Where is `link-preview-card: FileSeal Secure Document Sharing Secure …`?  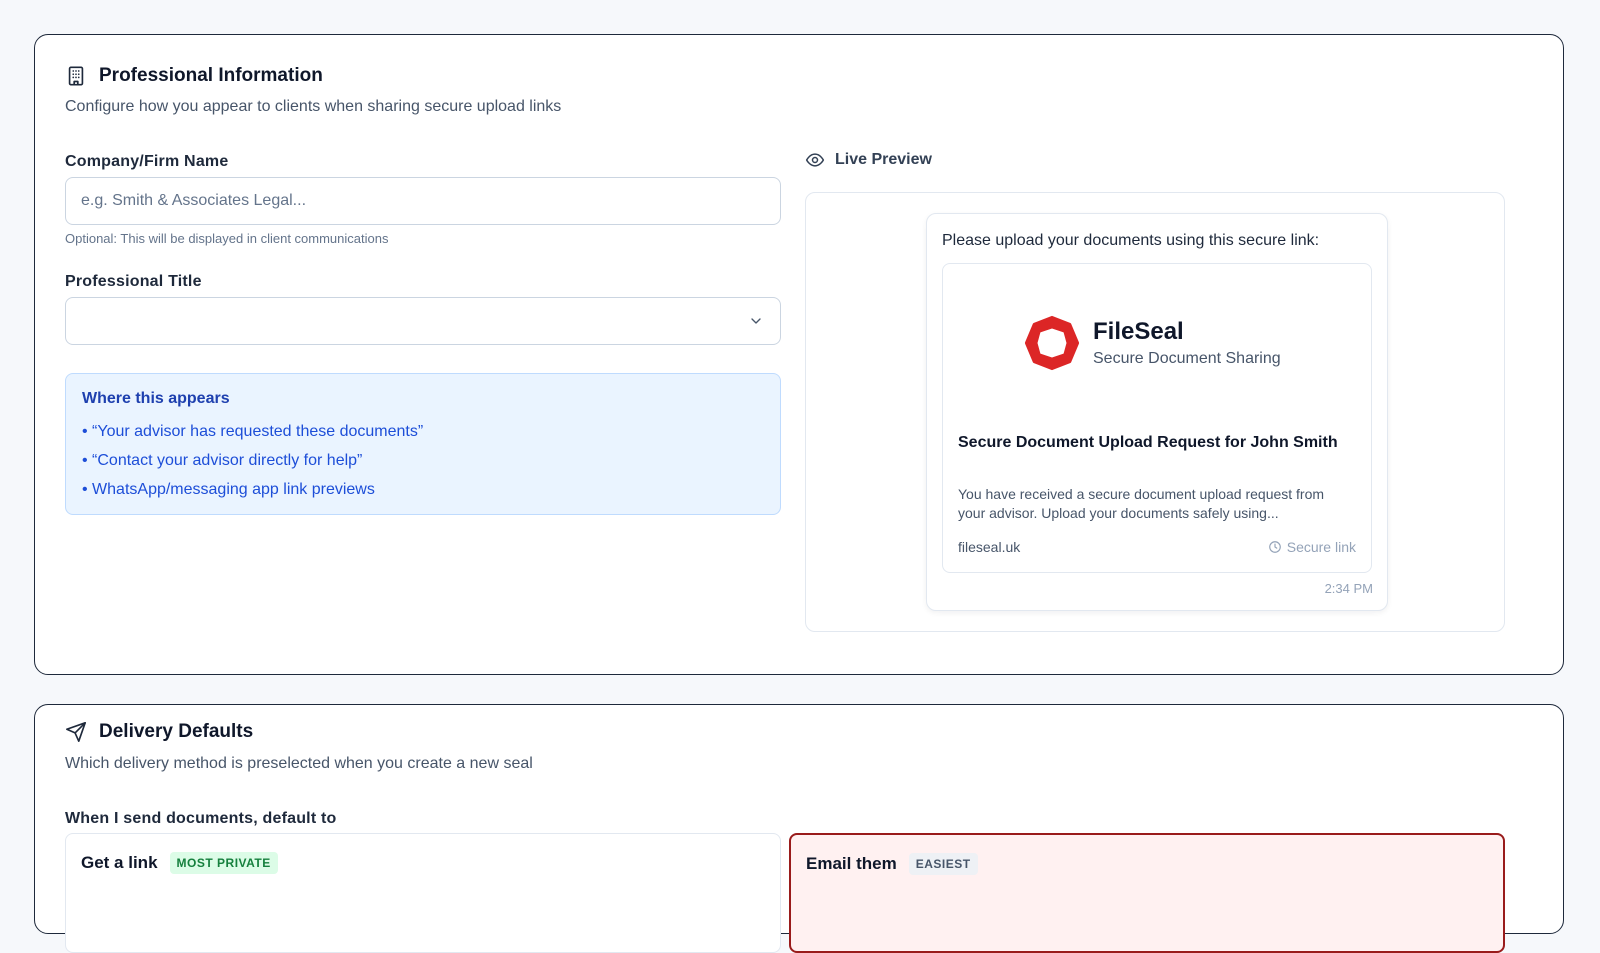
link-preview-card: FileSeal Secure Document Sharing Secure … is located at coordinates (1157, 418).